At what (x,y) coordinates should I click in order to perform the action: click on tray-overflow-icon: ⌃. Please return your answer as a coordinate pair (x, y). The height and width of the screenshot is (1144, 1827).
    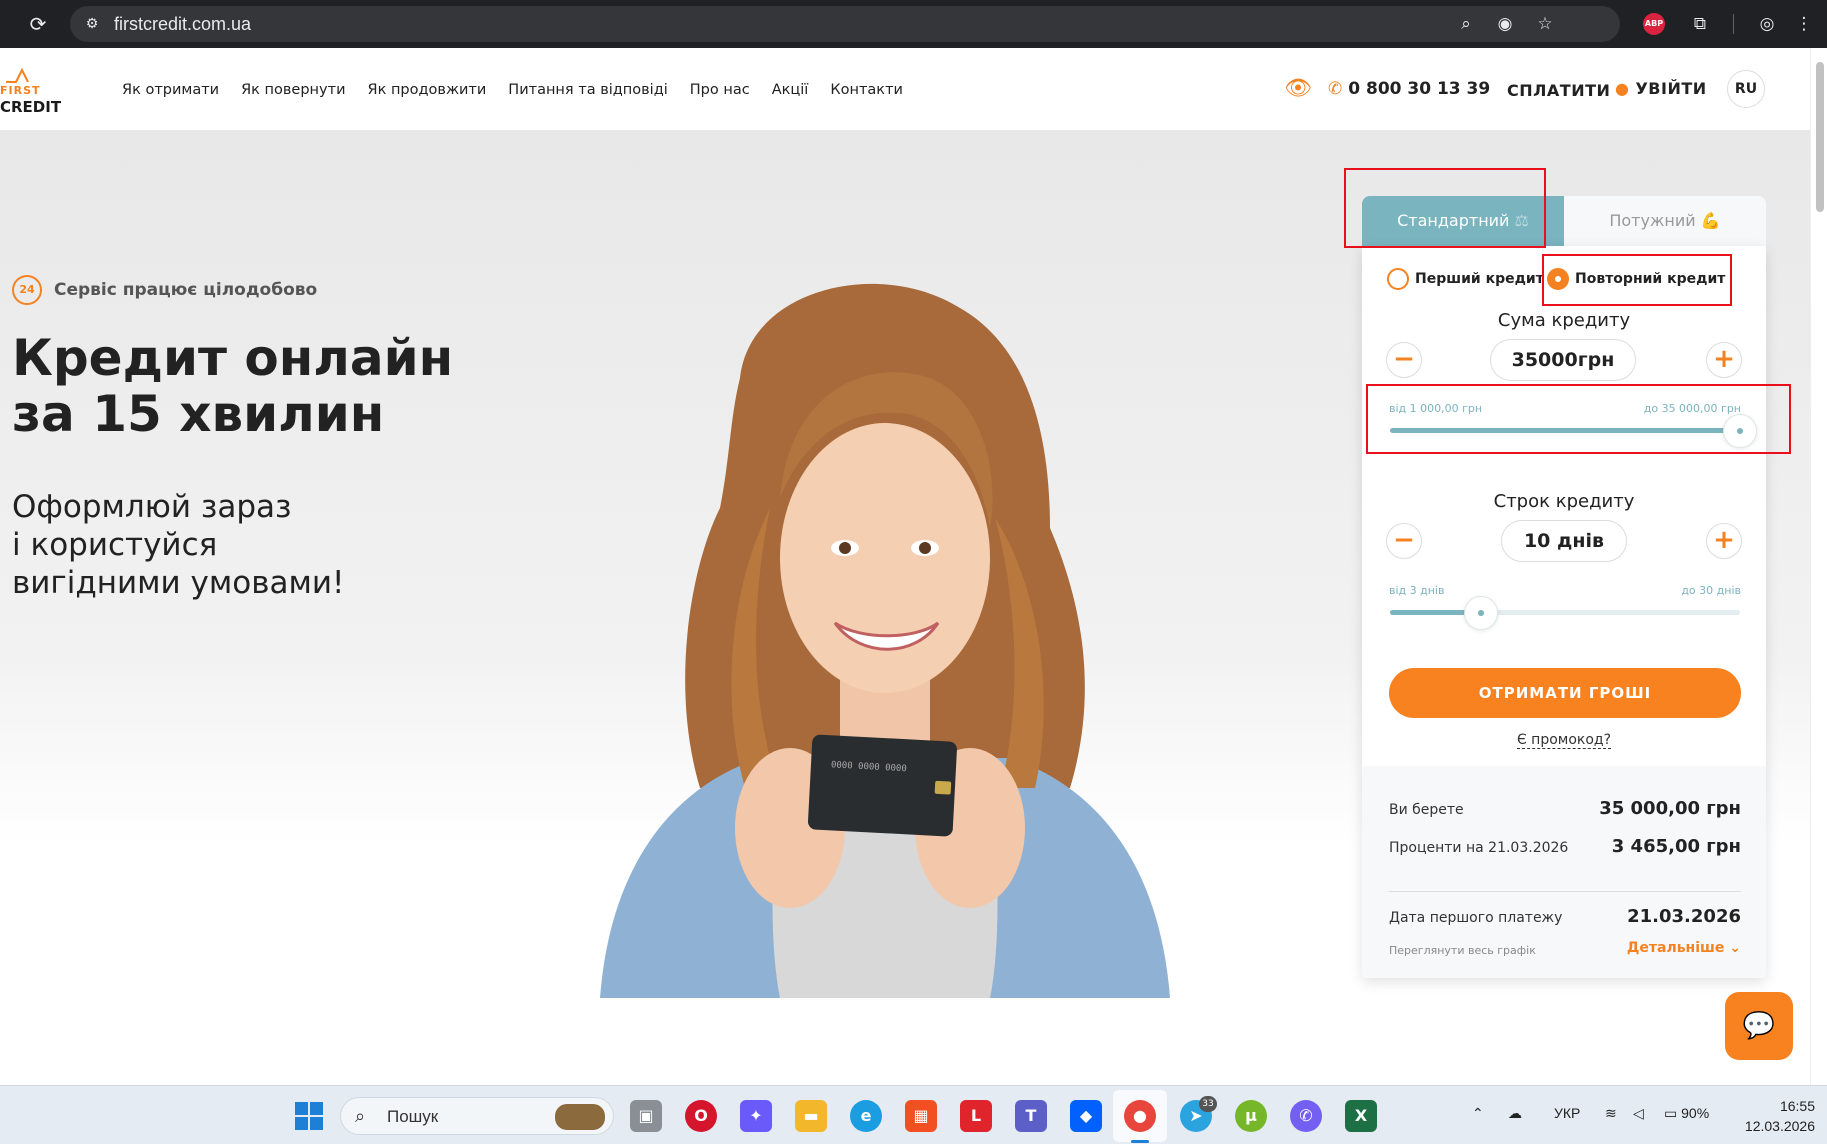
    Looking at the image, I should click on (1478, 1113).